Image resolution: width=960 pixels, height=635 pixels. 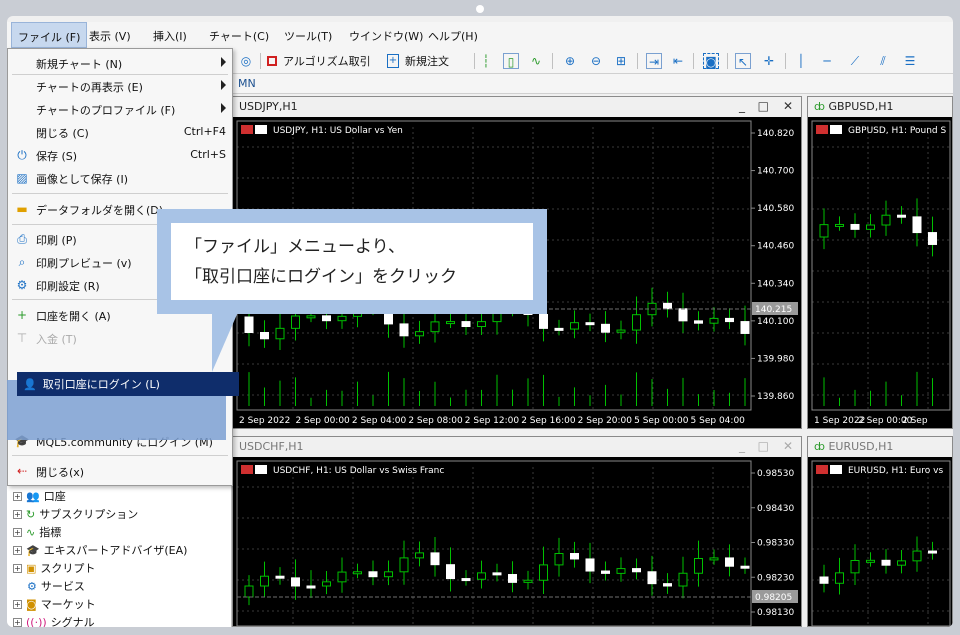 What do you see at coordinates (386, 36) in the screenshot?
I see `menu-window: ウインドウ(W)` at bounding box center [386, 36].